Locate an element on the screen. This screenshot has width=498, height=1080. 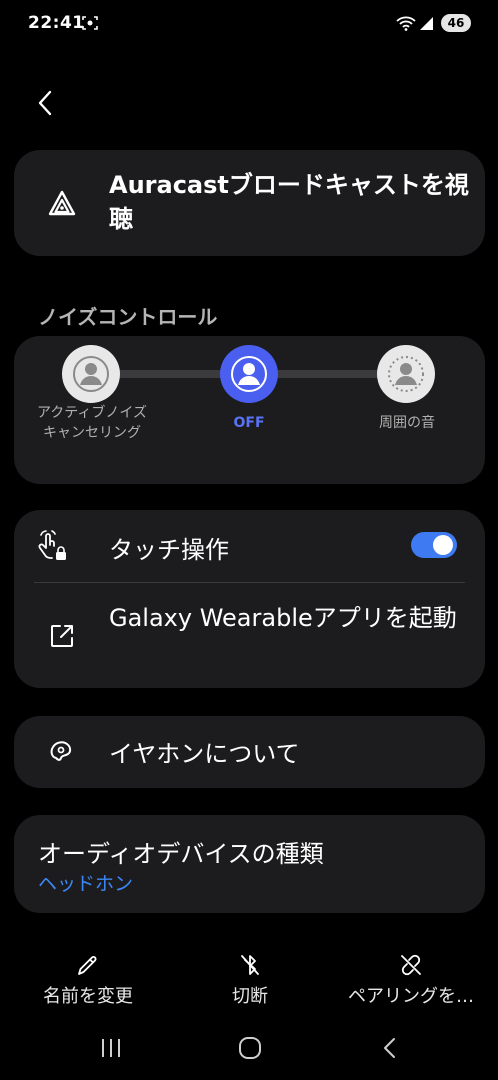
battery-indicator: 46 is located at coordinates (456, 23).